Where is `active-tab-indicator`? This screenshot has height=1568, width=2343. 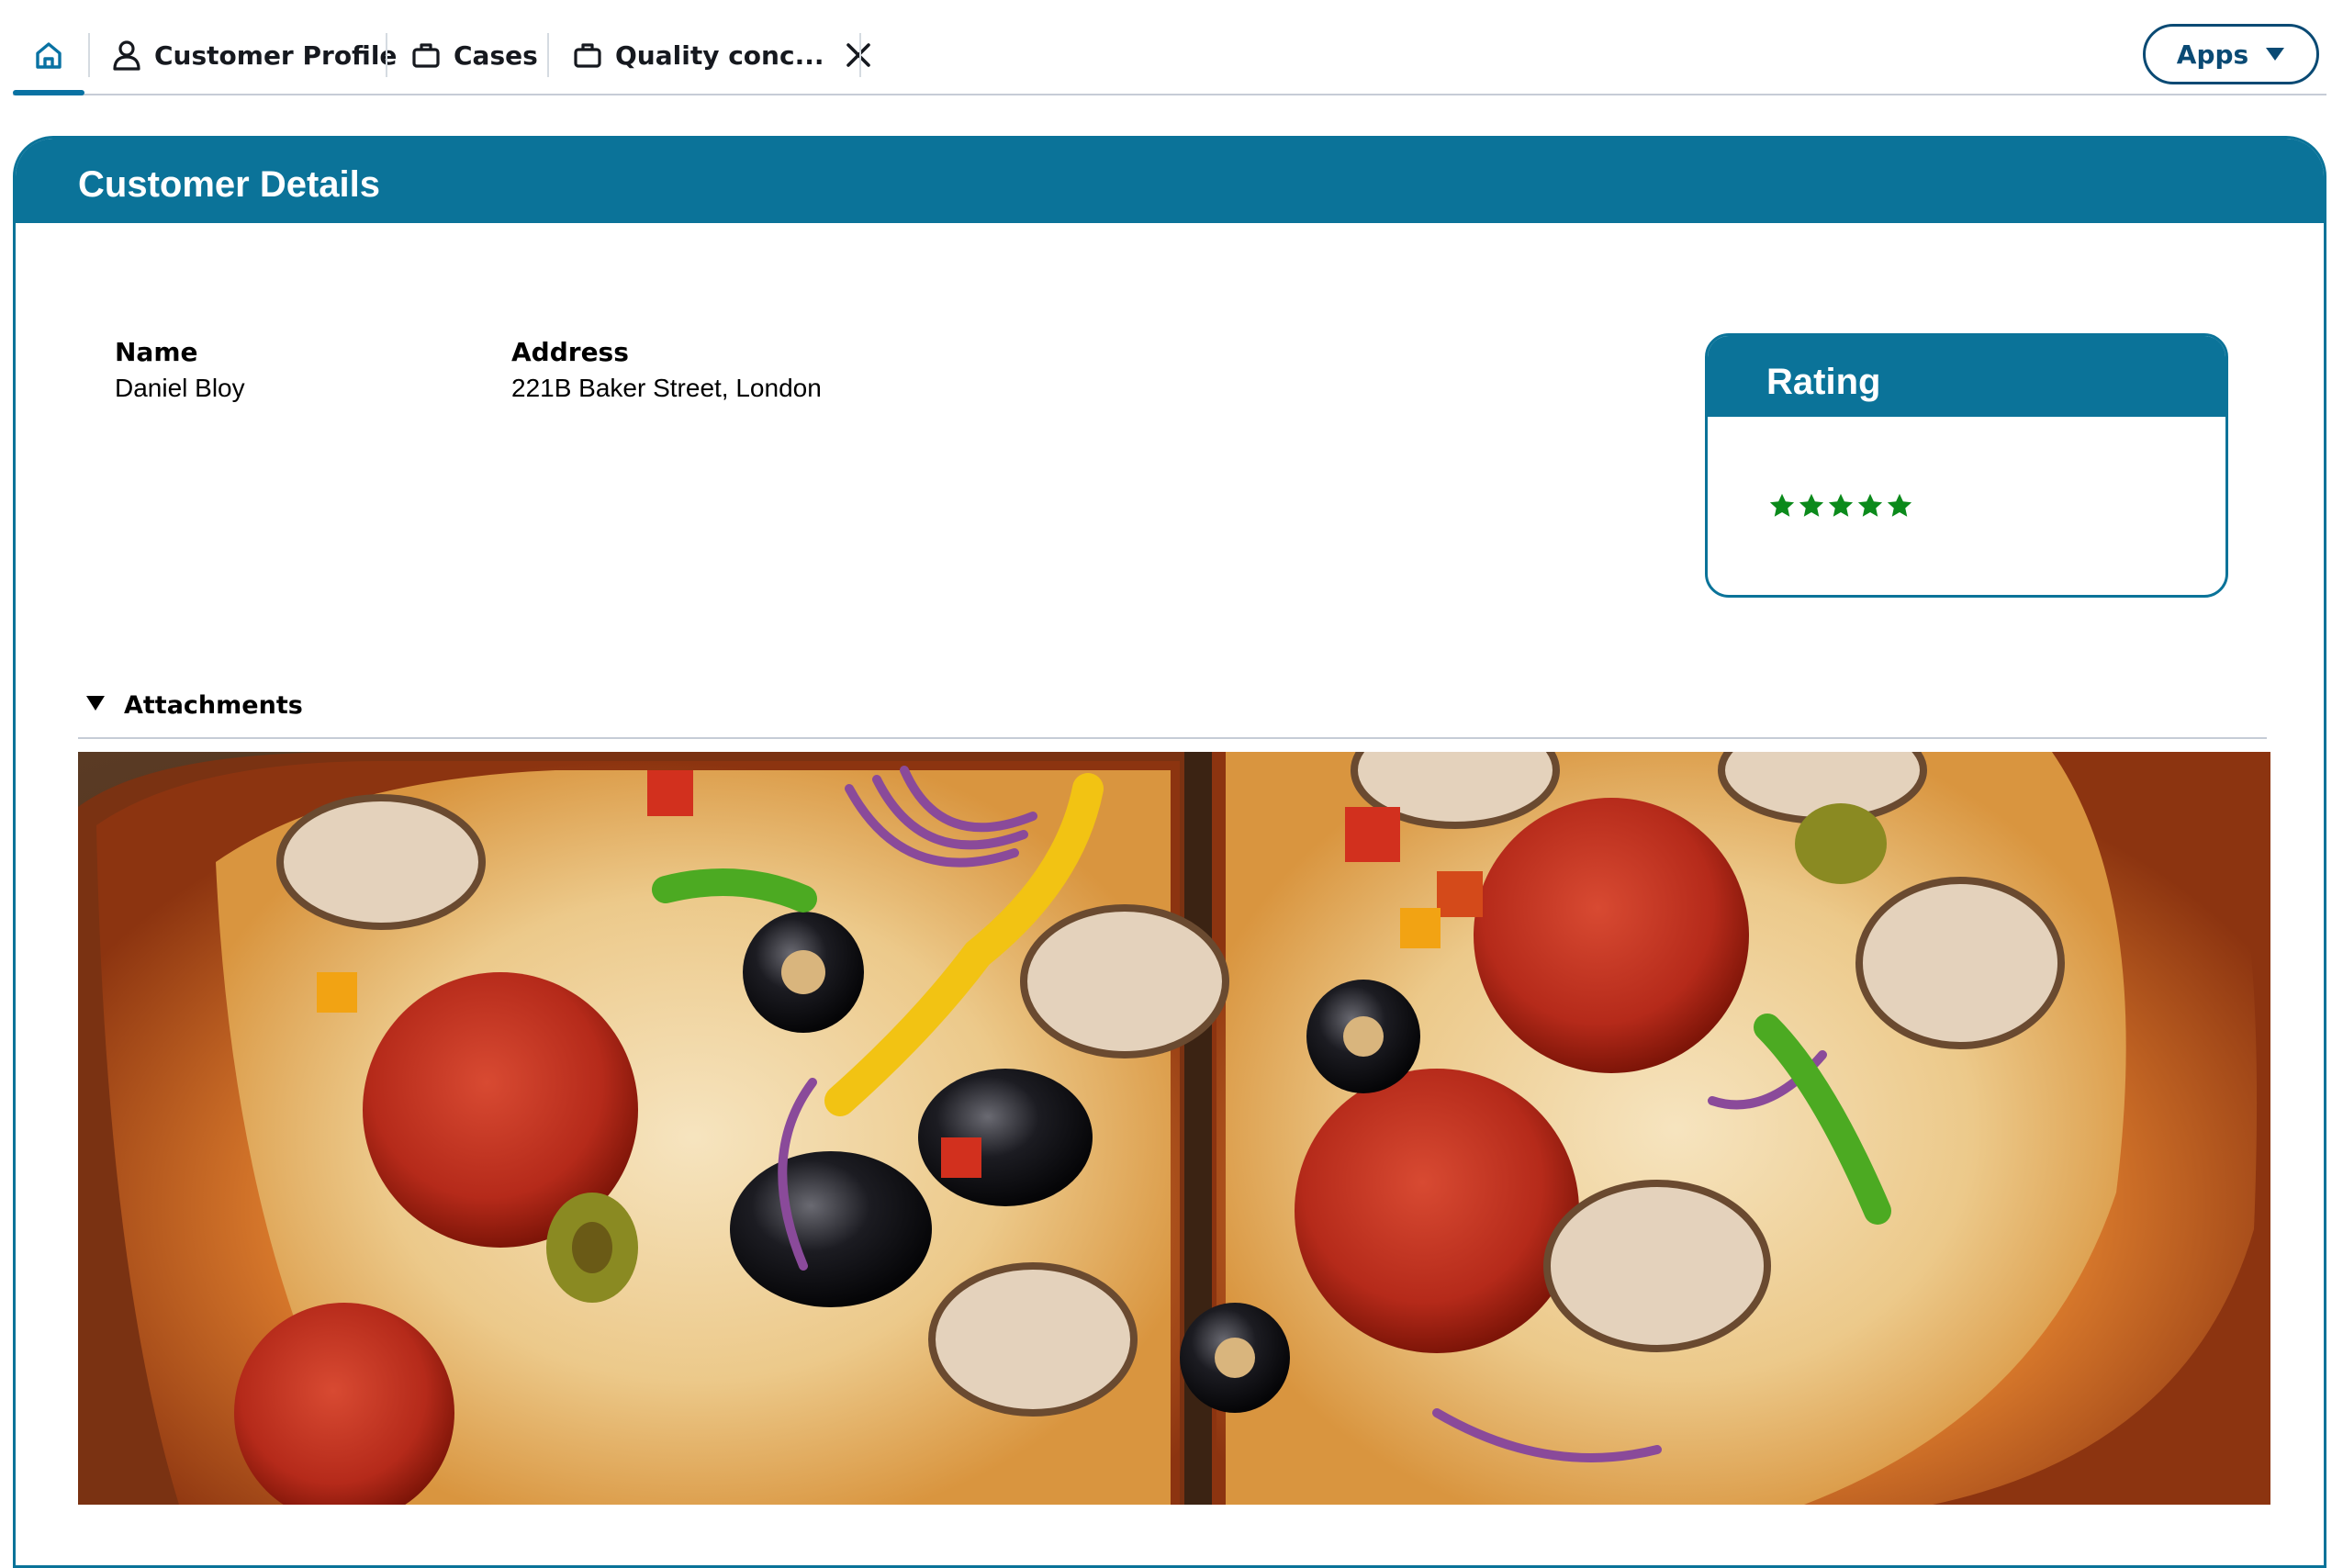 active-tab-indicator is located at coordinates (48, 92).